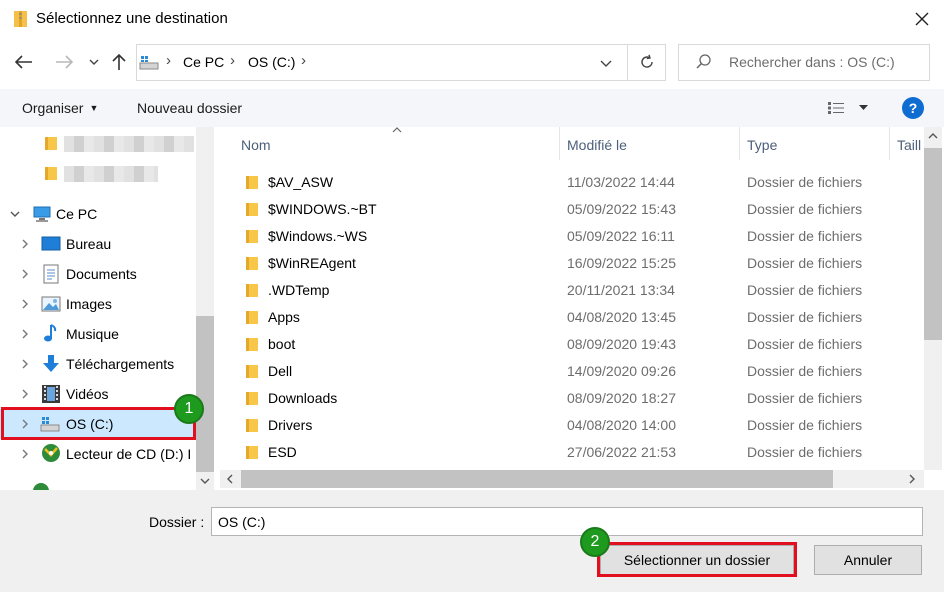 Image resolution: width=944 pixels, height=592 pixels. I want to click on file-modified: 27/06/2022 21:53, so click(621, 452).